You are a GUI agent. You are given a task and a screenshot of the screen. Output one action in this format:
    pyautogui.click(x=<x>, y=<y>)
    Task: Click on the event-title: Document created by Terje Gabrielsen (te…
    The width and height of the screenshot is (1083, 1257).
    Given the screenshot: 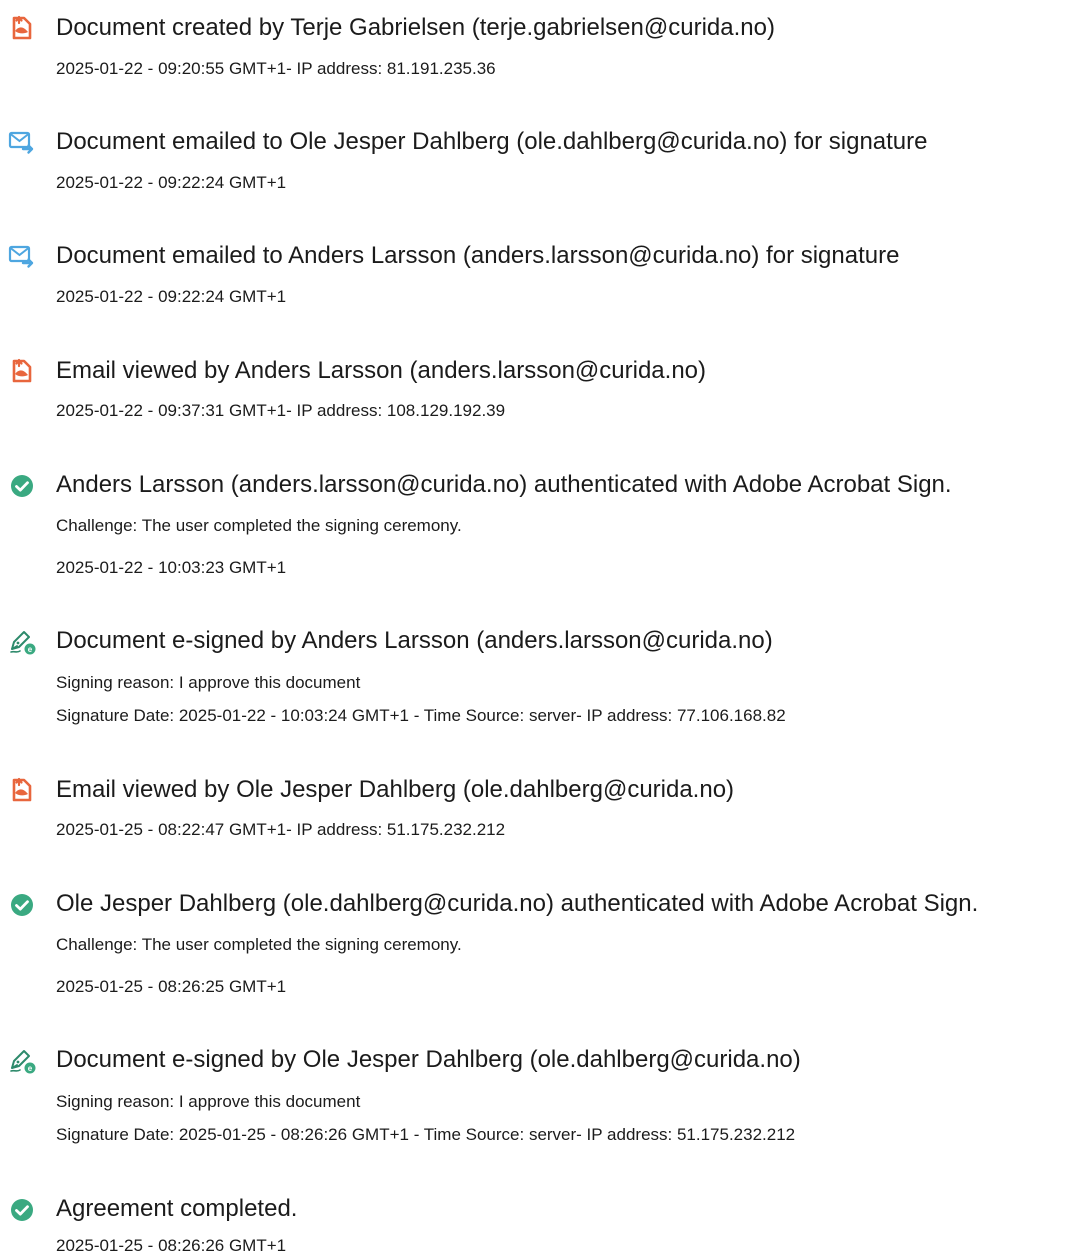 What is the action you would take?
    pyautogui.click(x=415, y=27)
    